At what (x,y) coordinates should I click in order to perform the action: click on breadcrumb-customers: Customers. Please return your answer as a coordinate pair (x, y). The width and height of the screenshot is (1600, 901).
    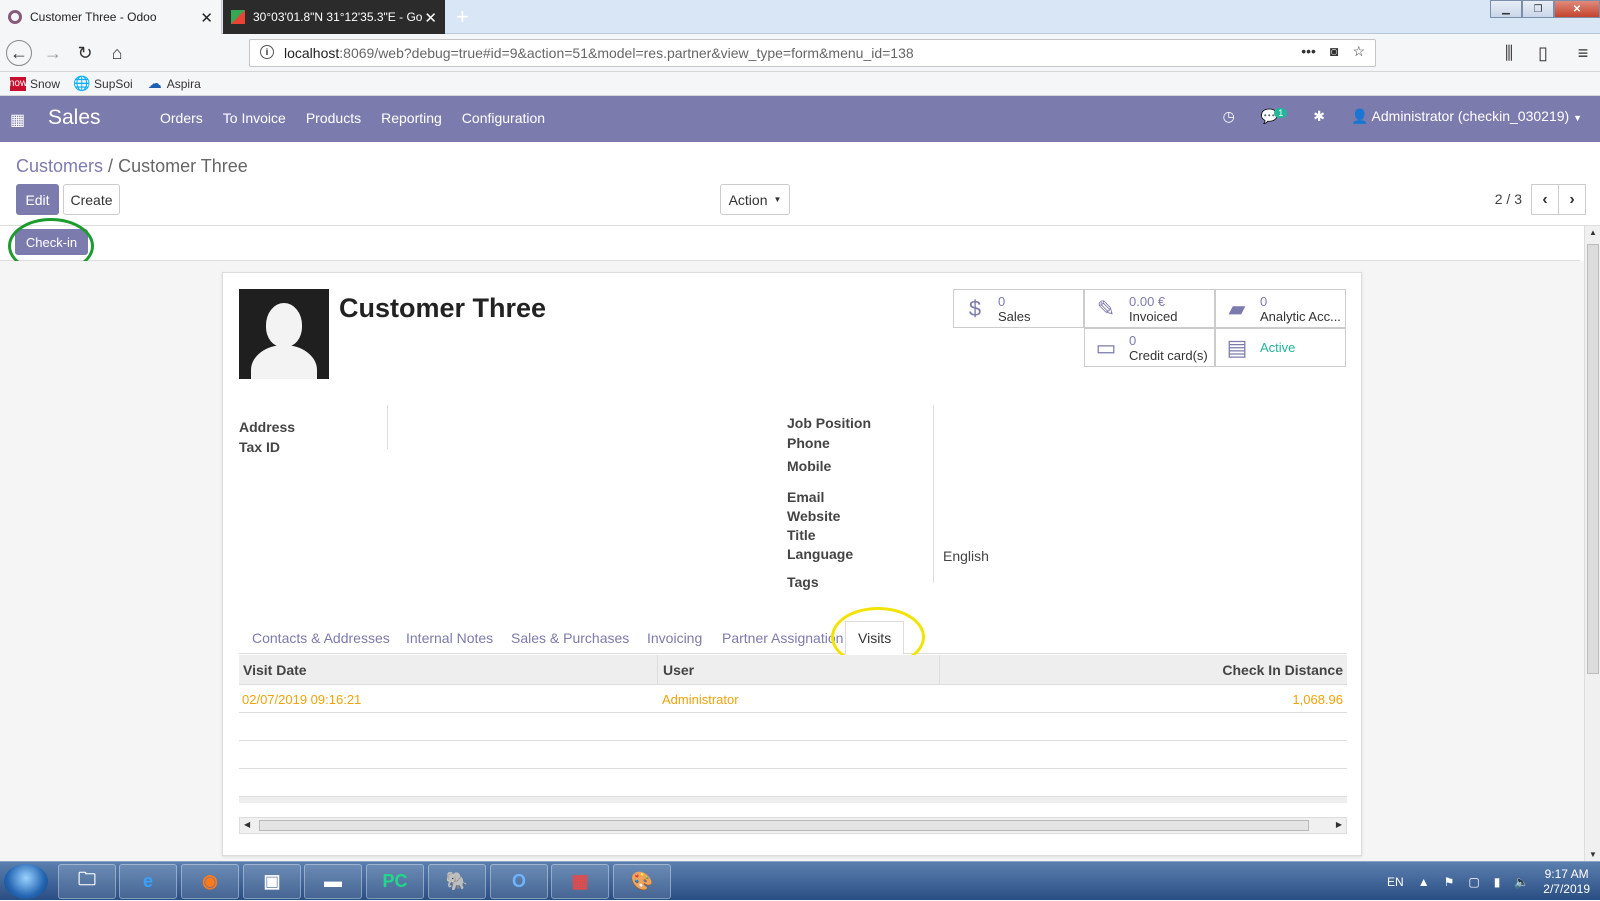
    Looking at the image, I should click on (59, 166).